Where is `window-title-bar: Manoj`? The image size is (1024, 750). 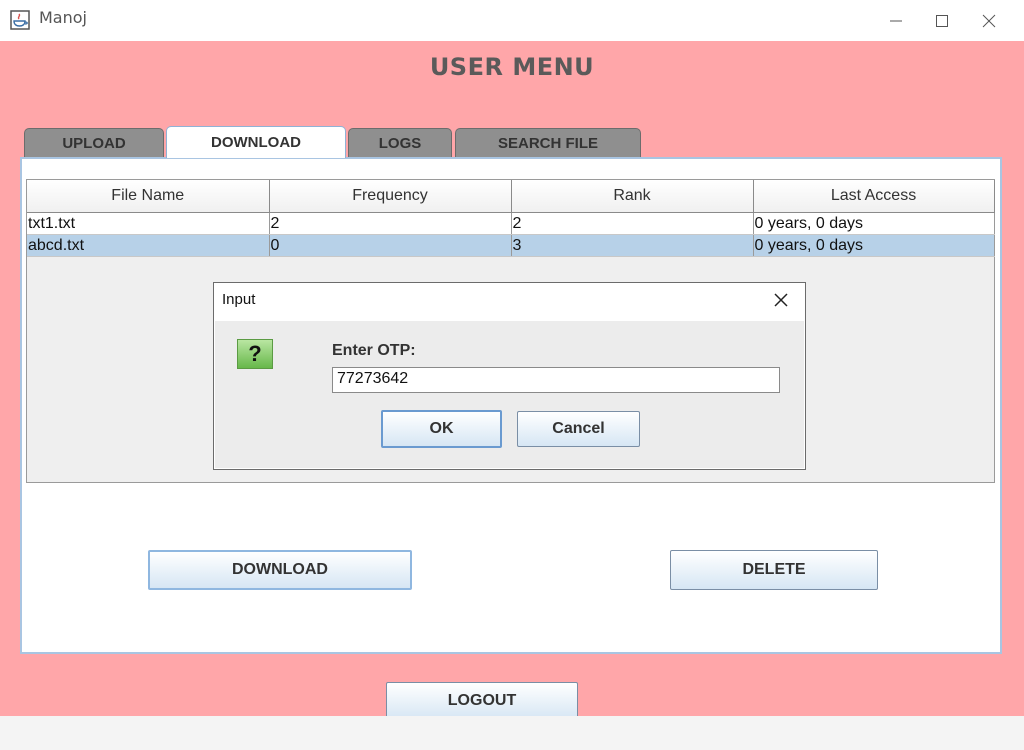
window-title-bar: Manoj is located at coordinates (512, 20).